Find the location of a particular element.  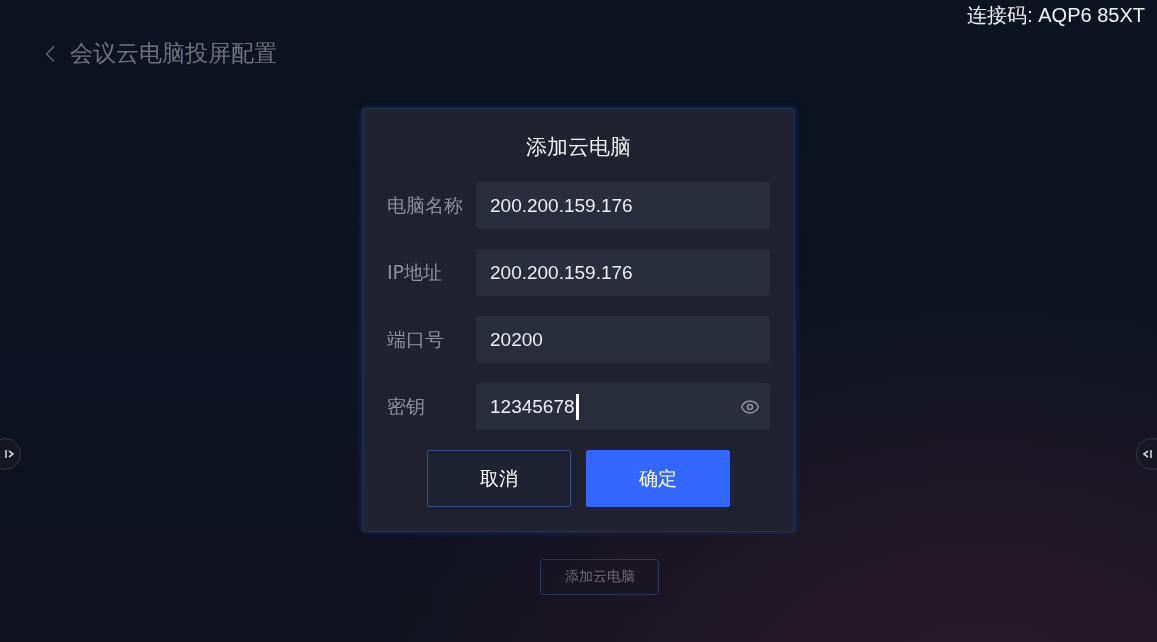

cancel-button: 取消 is located at coordinates (499, 478).